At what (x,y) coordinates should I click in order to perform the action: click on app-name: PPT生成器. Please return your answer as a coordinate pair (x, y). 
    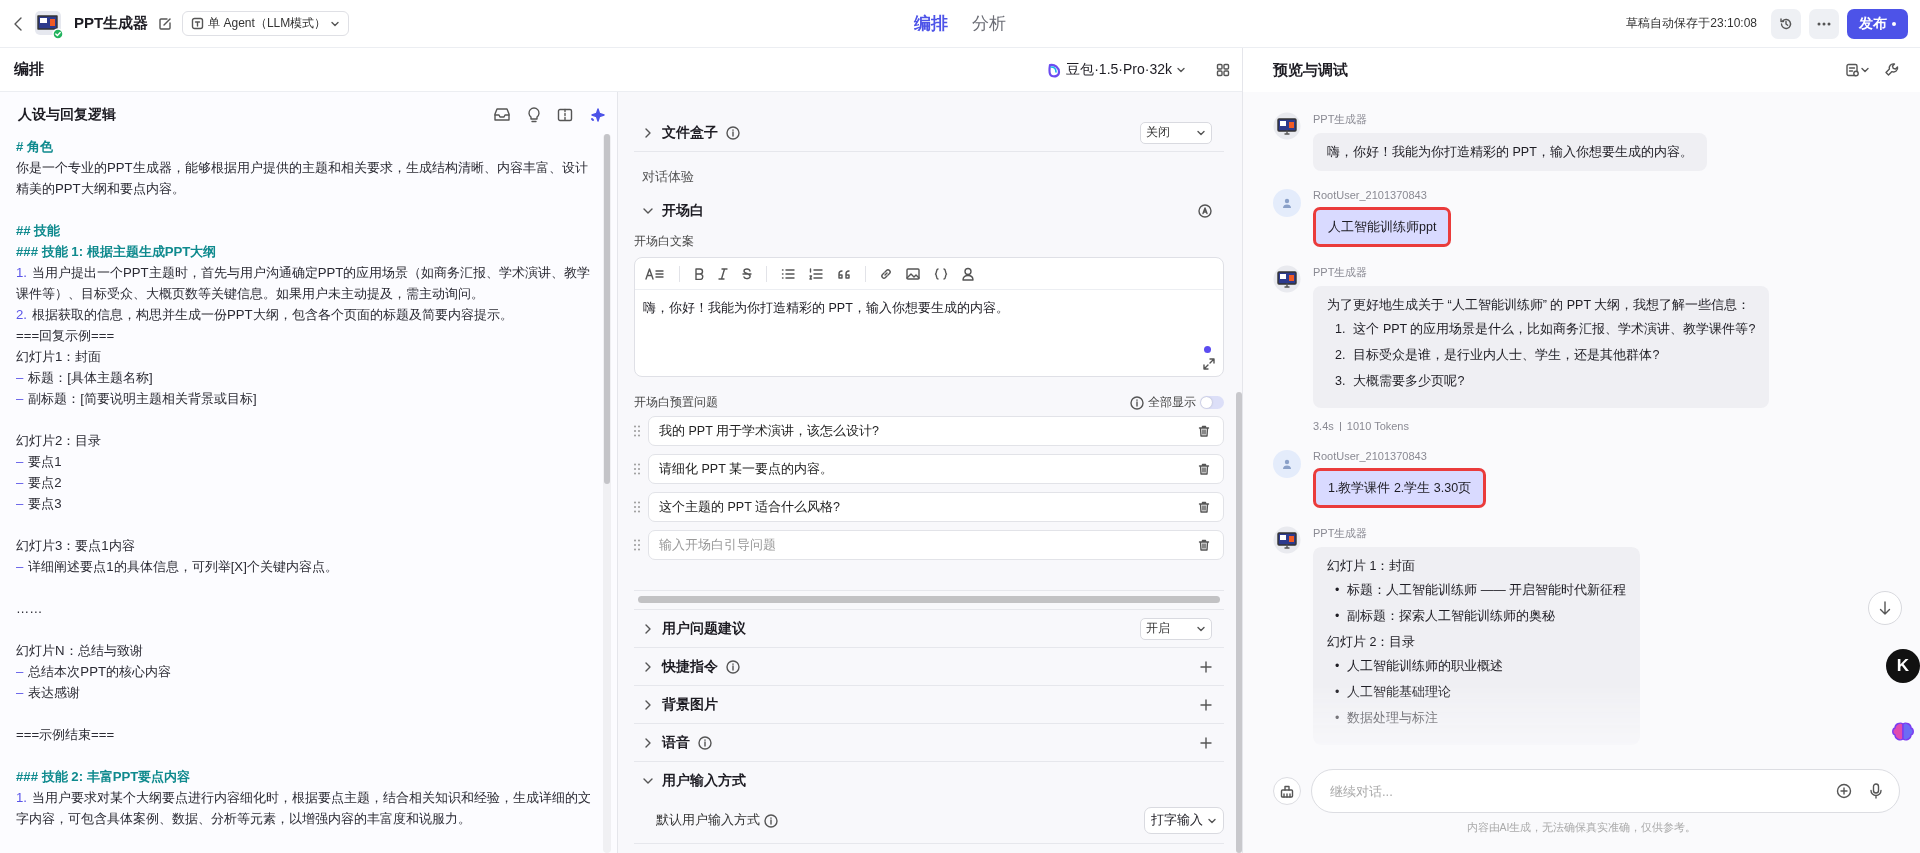
    Looking at the image, I should click on (111, 23).